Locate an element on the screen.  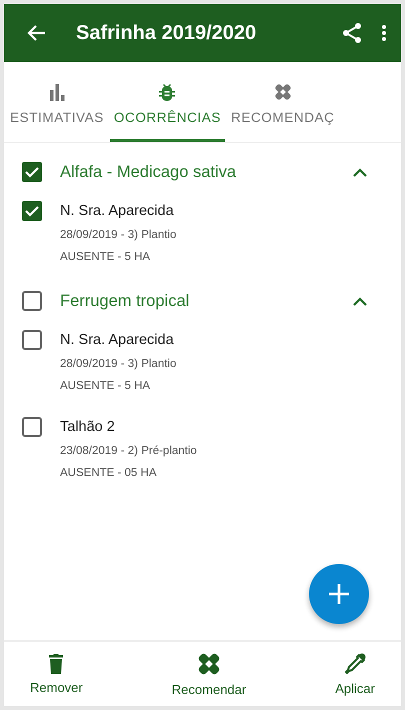
action-button: Aplicar is located at coordinates (355, 674).